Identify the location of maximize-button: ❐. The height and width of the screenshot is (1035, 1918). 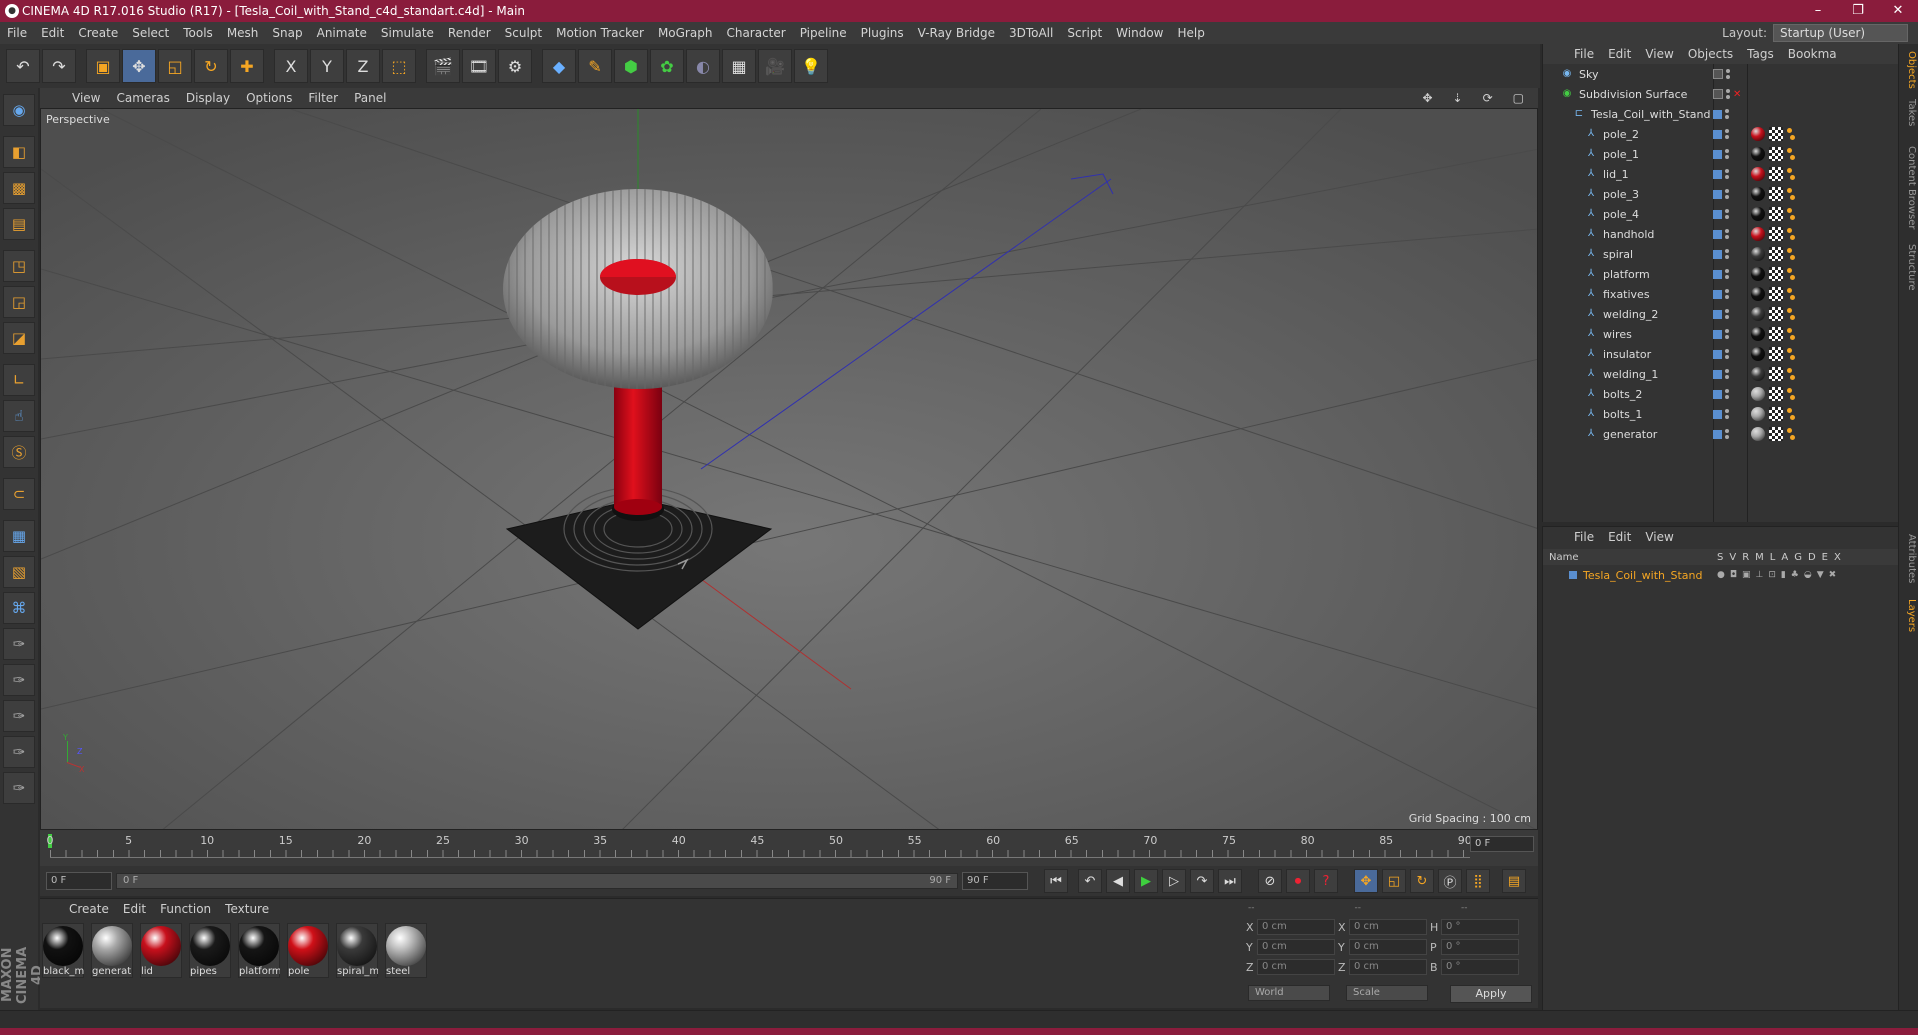
(1858, 11).